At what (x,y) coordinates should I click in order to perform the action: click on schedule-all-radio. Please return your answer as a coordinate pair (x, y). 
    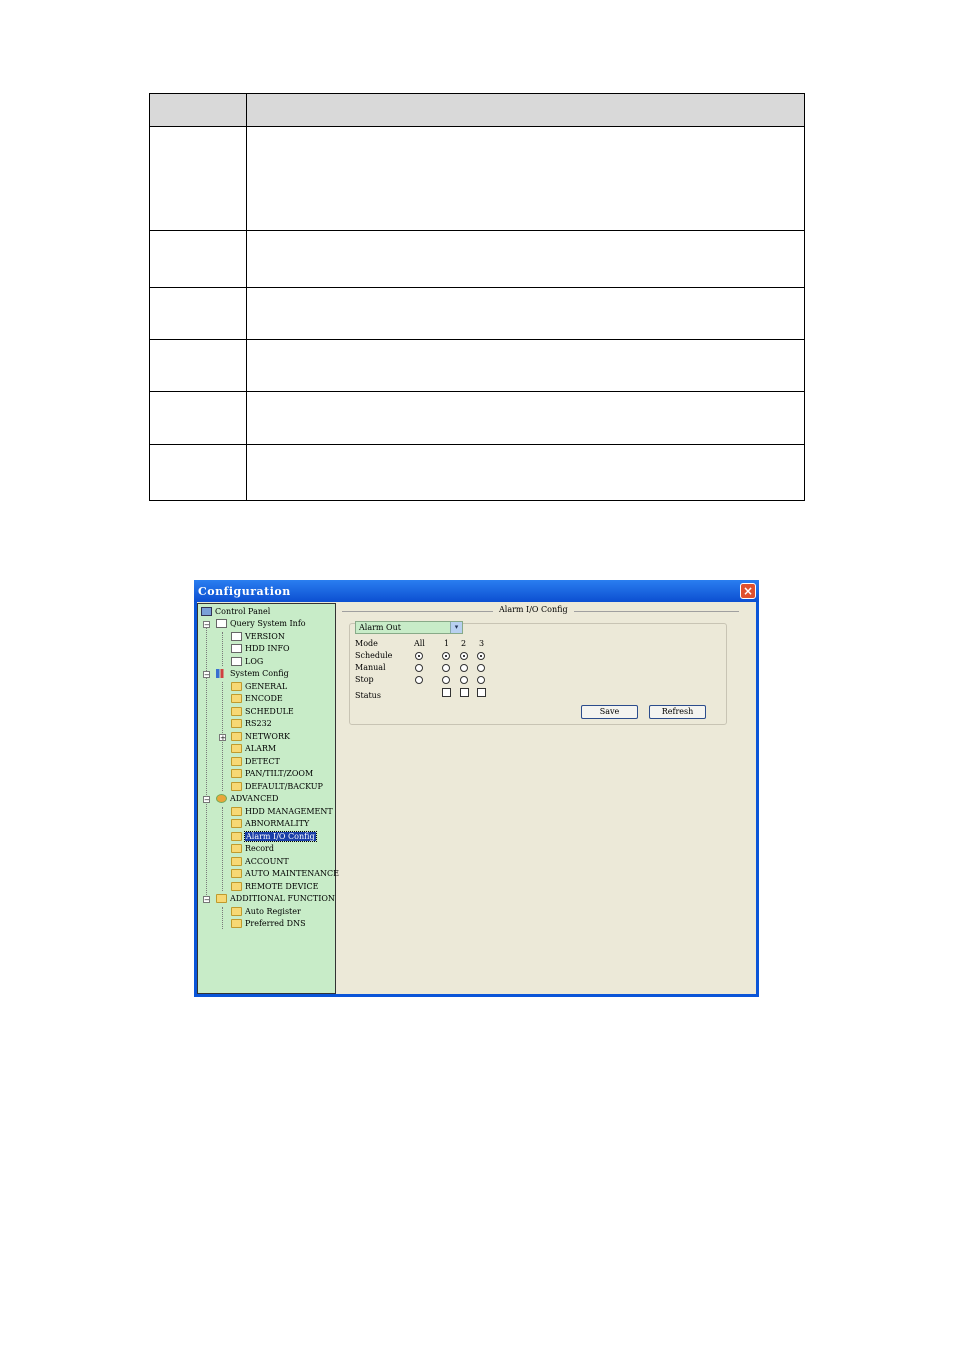
    Looking at the image, I should click on (419, 656).